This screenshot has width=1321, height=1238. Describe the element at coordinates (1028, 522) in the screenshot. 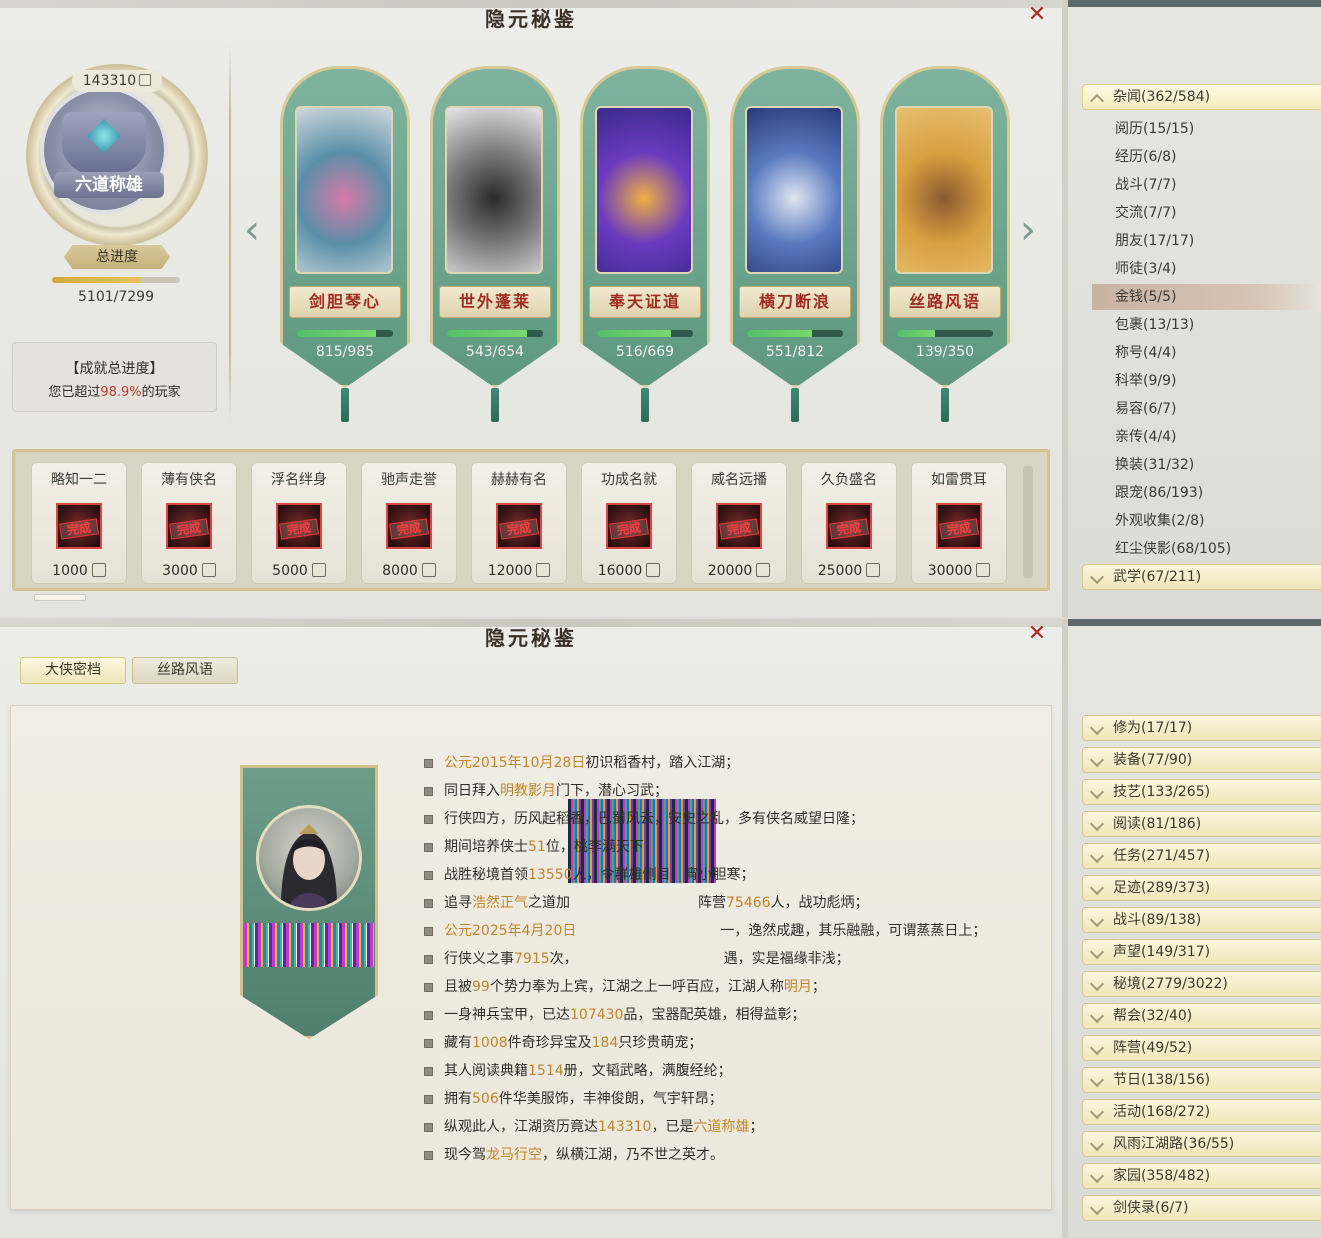

I see `reward-row-scrollbar` at that location.